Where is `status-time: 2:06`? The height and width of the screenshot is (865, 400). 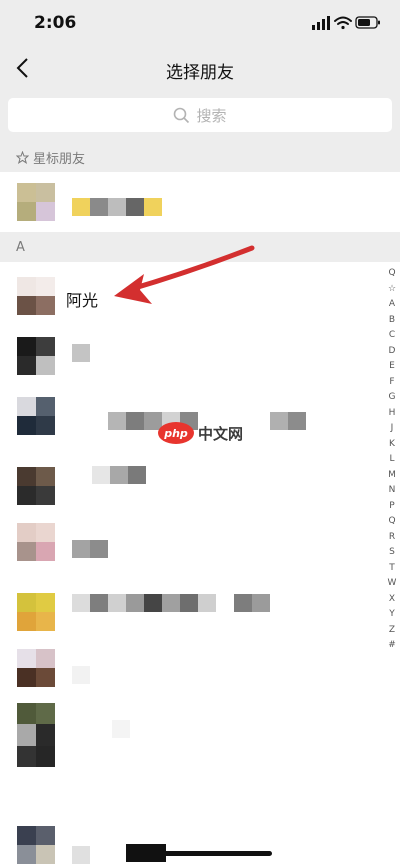 status-time: 2:06 is located at coordinates (55, 23).